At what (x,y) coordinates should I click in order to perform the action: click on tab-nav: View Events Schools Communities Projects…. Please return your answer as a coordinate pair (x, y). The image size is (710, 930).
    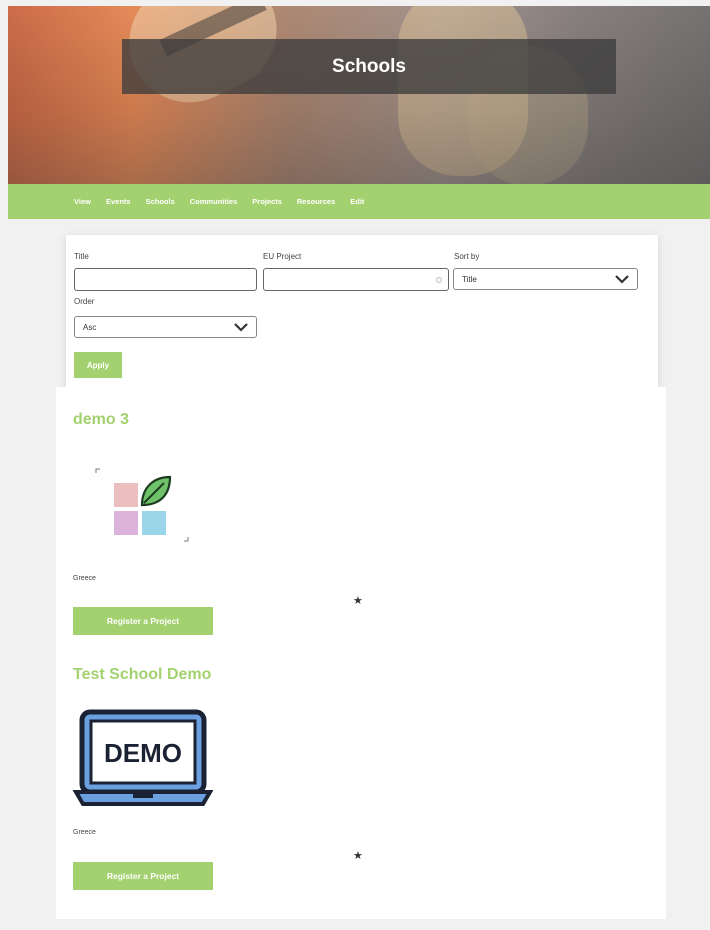
    Looking at the image, I should click on (359, 201).